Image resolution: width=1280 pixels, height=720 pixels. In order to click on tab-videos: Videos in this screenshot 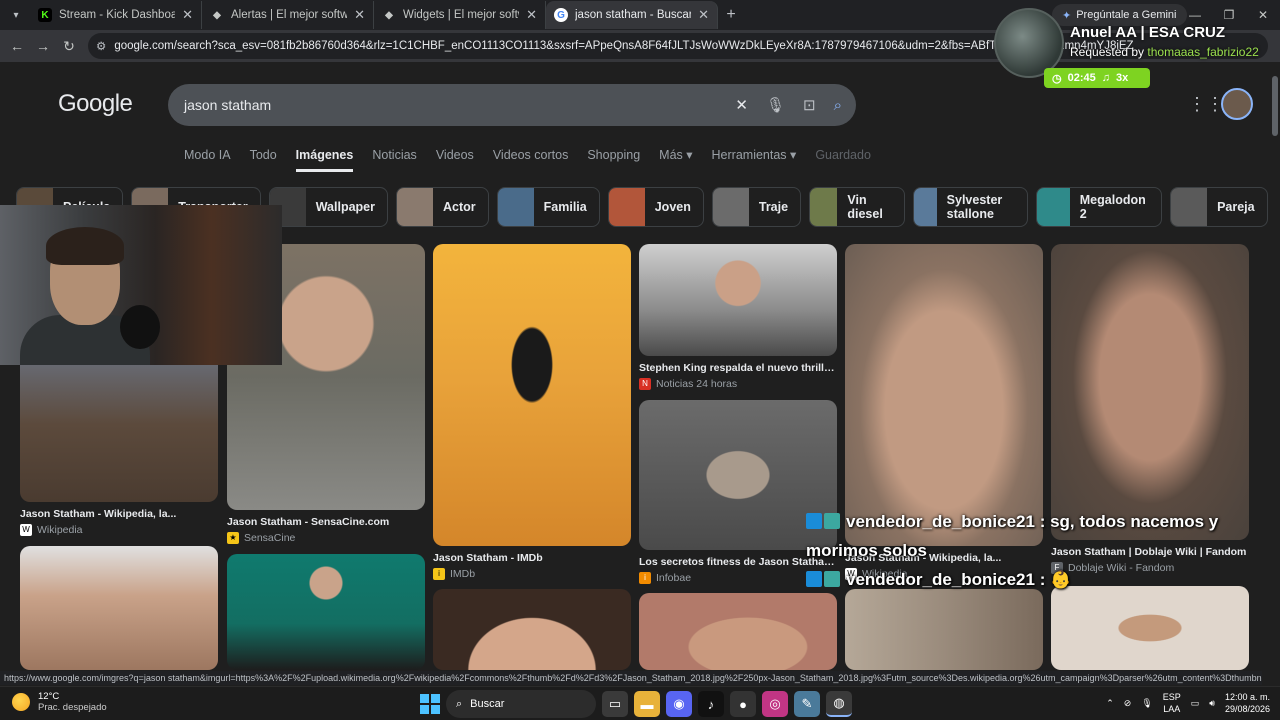, I will do `click(455, 159)`.